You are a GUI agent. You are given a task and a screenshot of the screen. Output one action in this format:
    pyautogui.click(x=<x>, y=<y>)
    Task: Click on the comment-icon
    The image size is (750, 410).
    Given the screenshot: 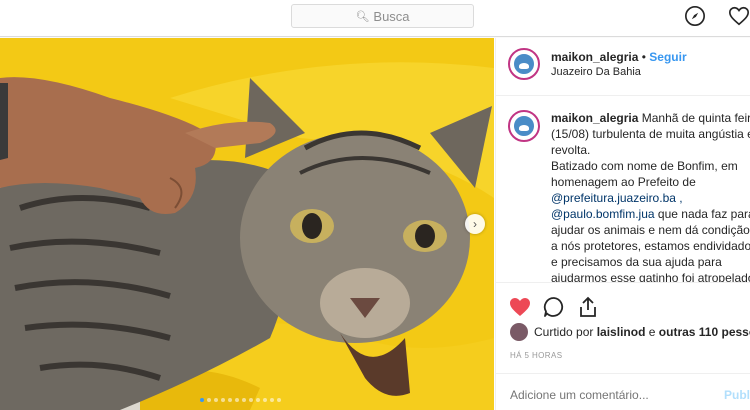 What is the action you would take?
    pyautogui.click(x=554, y=307)
    